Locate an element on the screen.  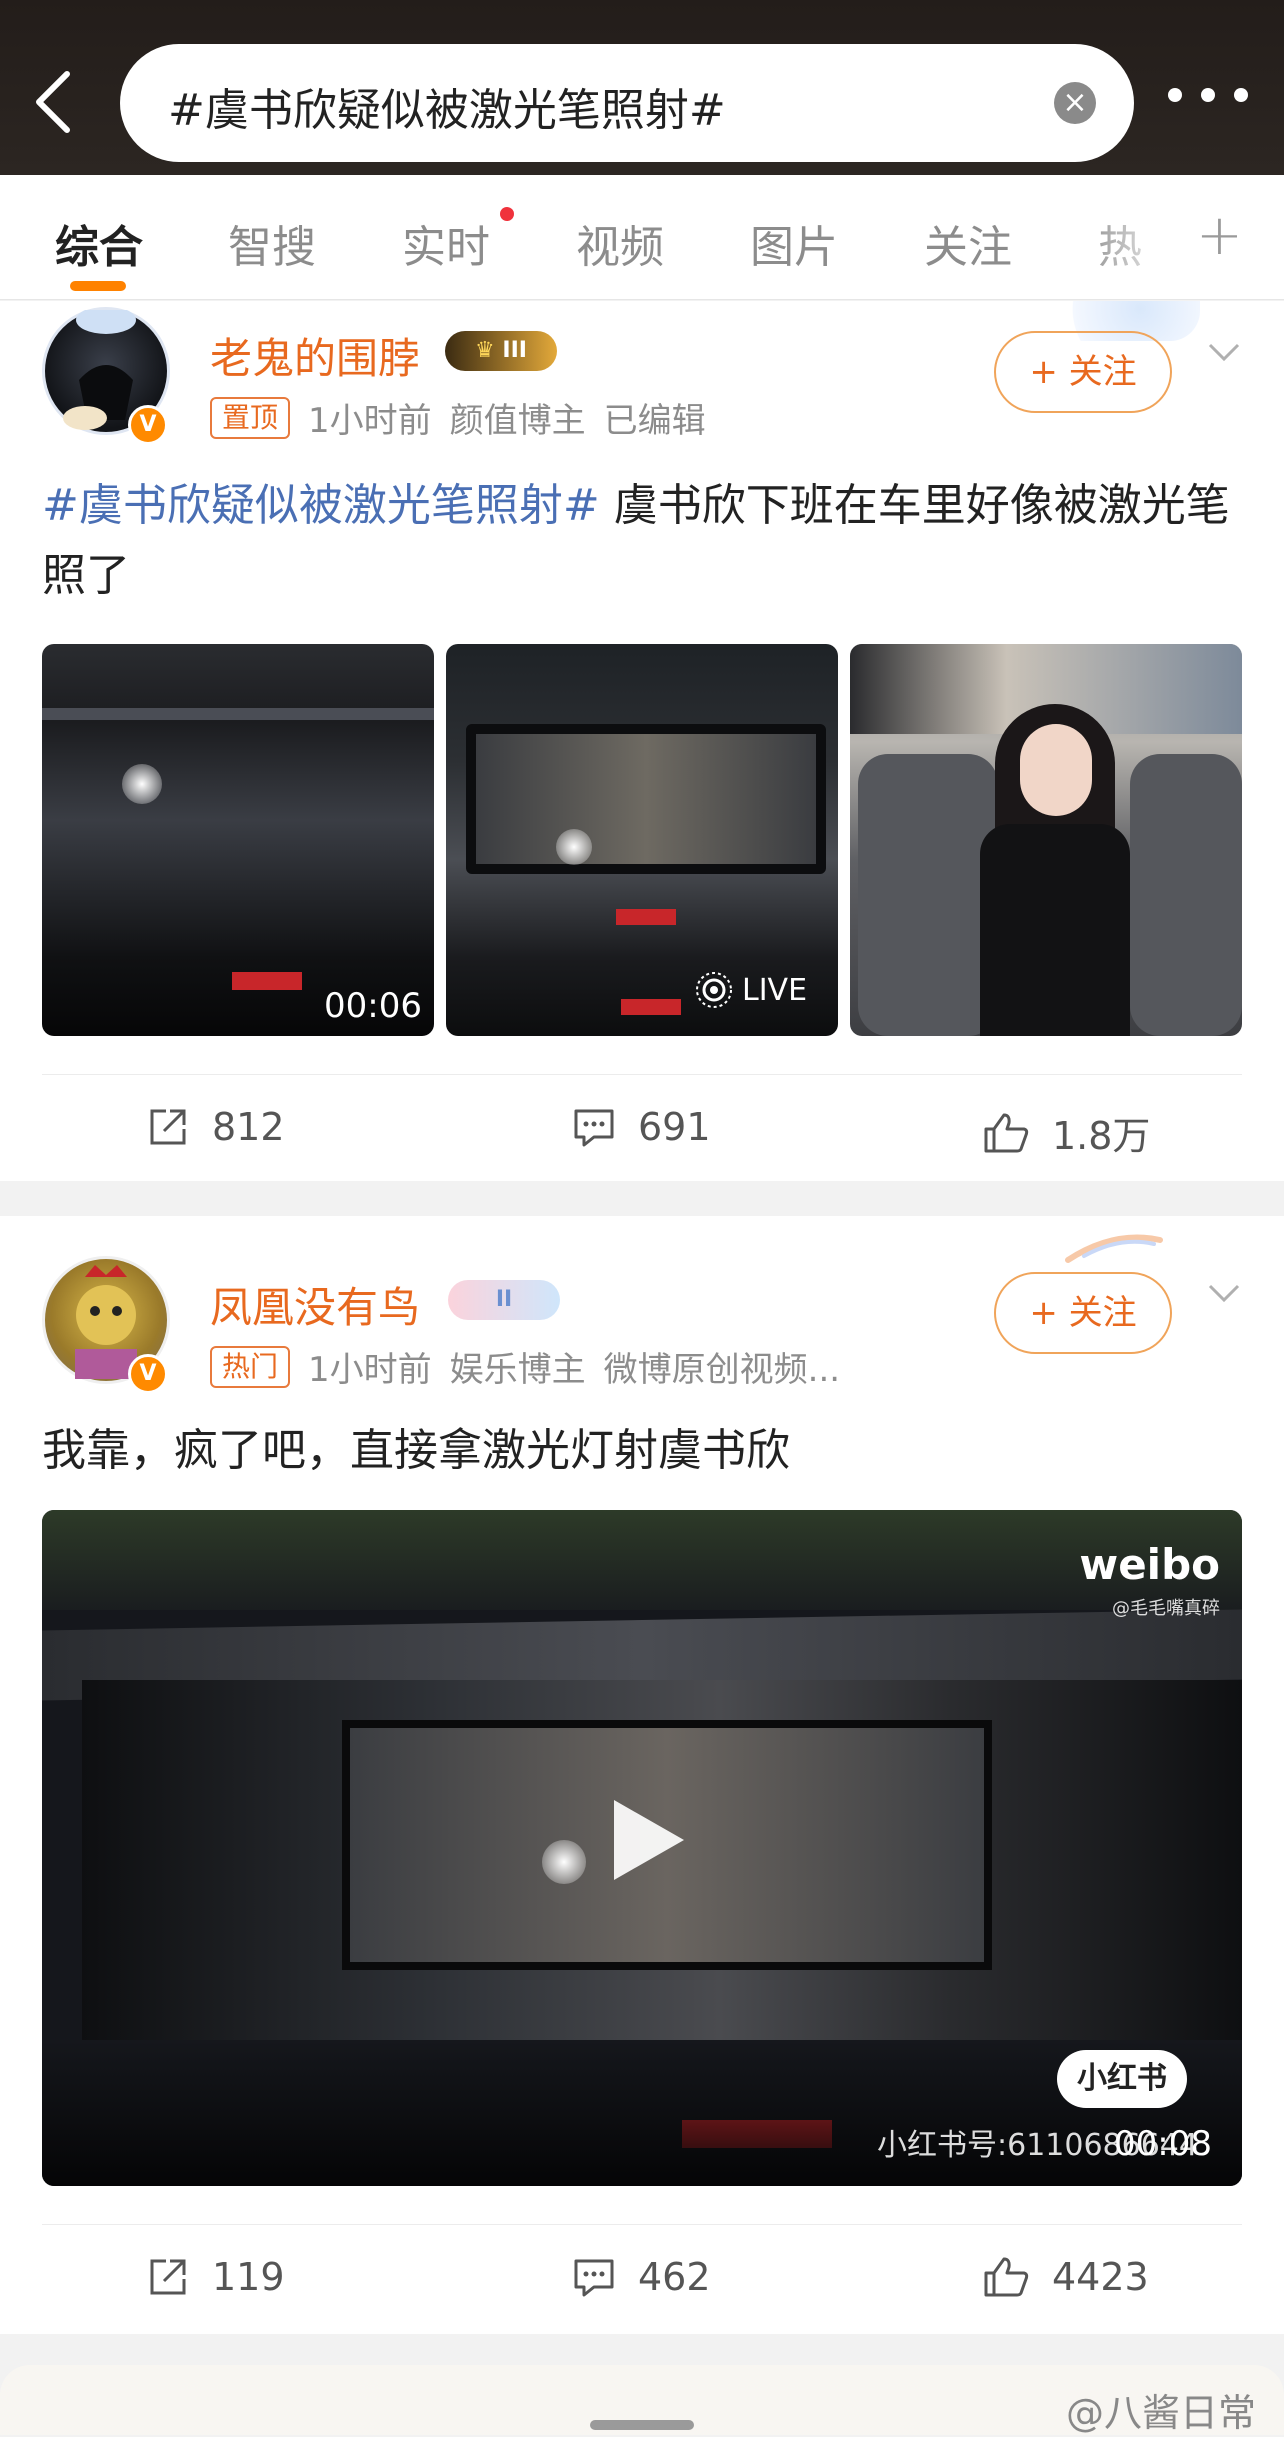
repost-count: 812 is located at coordinates (248, 1127).